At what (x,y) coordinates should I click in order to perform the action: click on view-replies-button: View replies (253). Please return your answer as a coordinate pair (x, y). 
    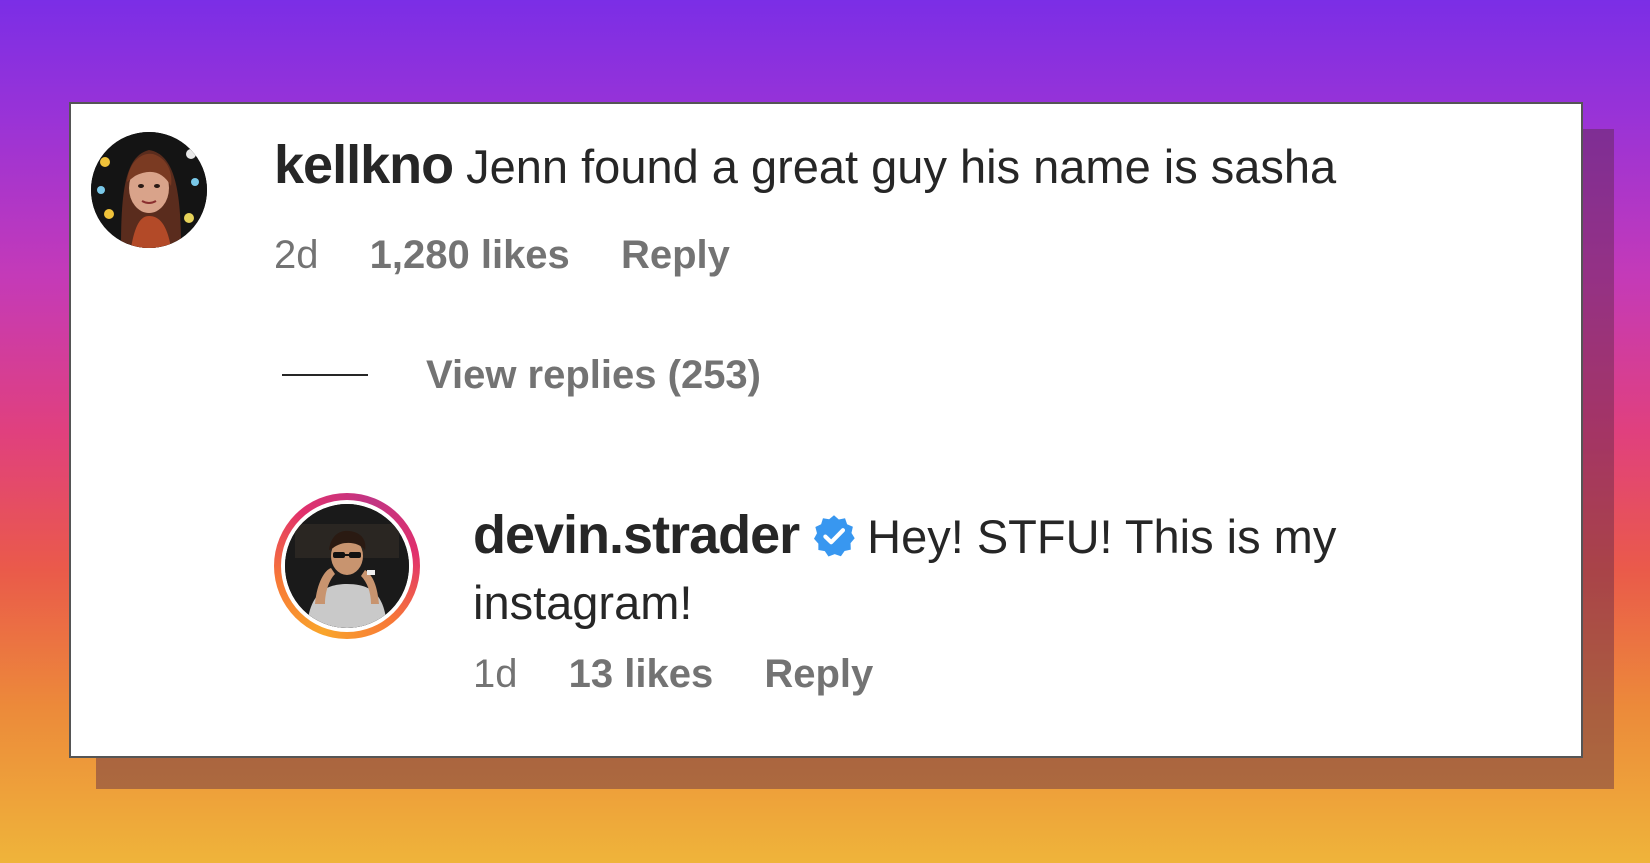
    Looking at the image, I should click on (521, 375).